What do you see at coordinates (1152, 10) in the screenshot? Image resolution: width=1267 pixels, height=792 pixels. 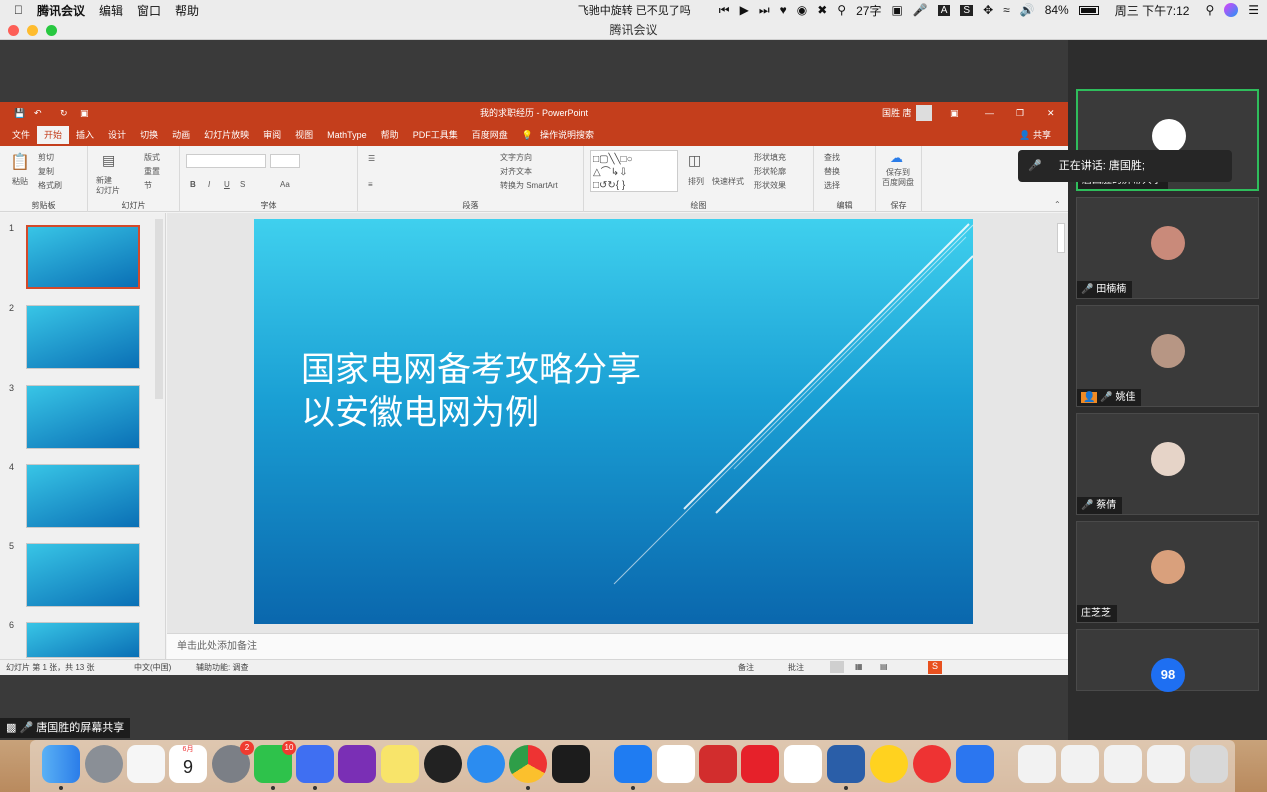 I see `clock: 周三 下午7:12` at bounding box center [1152, 10].